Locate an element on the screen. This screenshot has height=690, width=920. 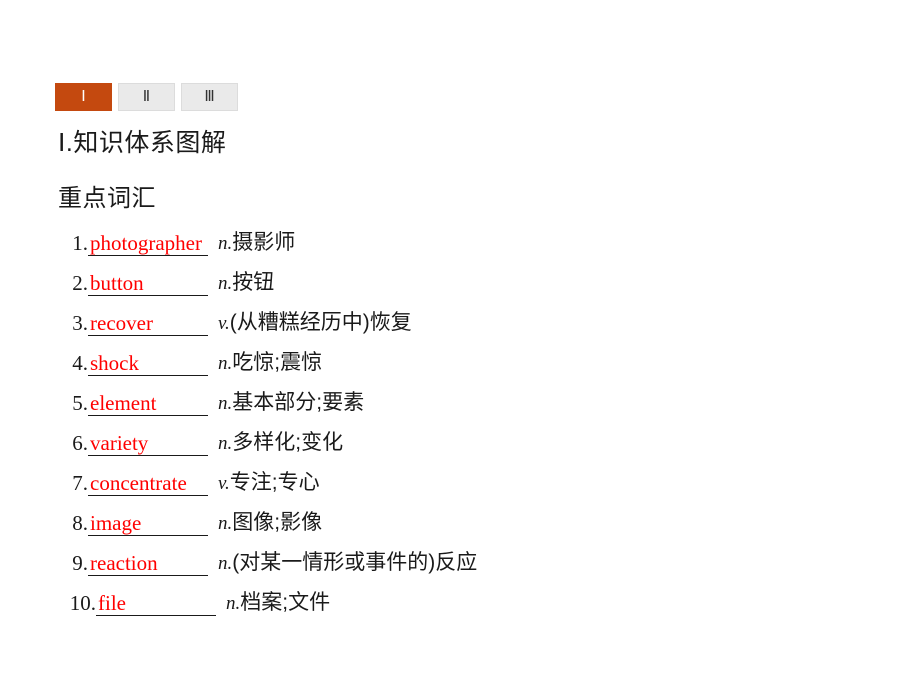
vocabulary-item: 1. photographer n.摄影师 is located at coordinates (478, 248).